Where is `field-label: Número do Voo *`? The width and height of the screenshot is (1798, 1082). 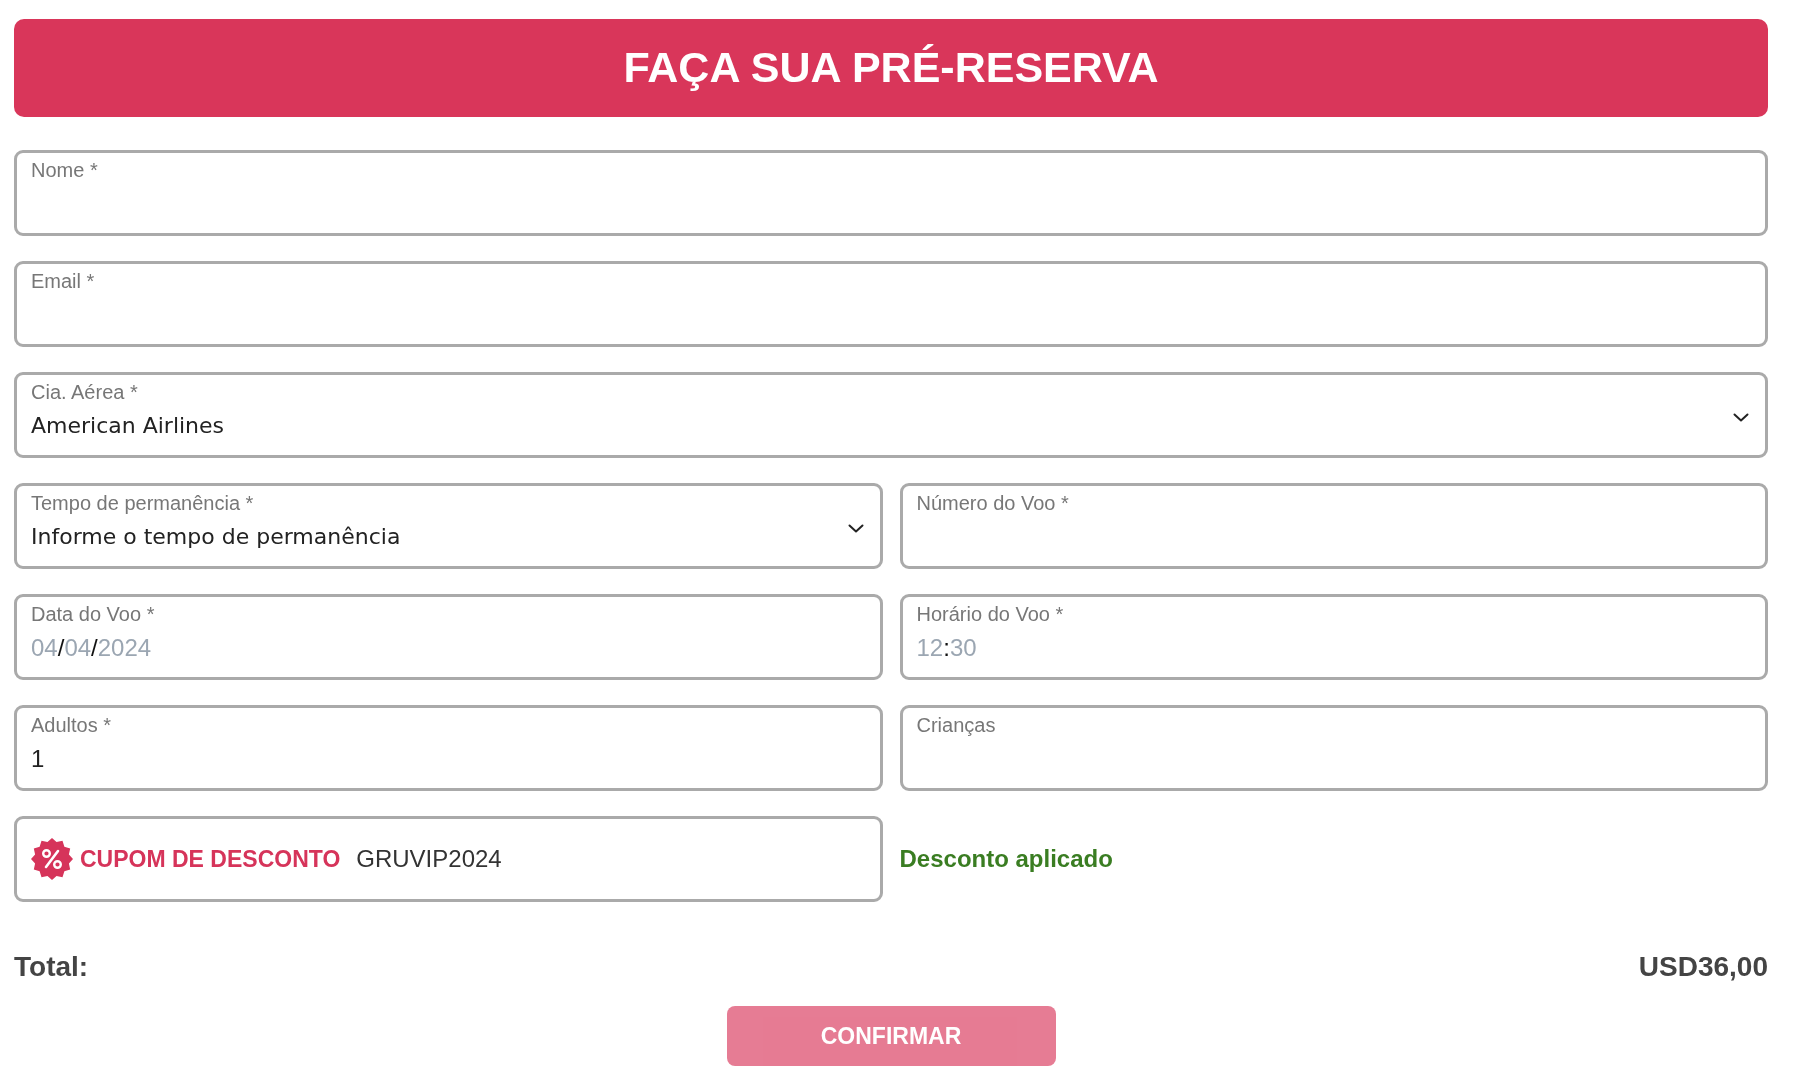 field-label: Número do Voo * is located at coordinates (992, 503).